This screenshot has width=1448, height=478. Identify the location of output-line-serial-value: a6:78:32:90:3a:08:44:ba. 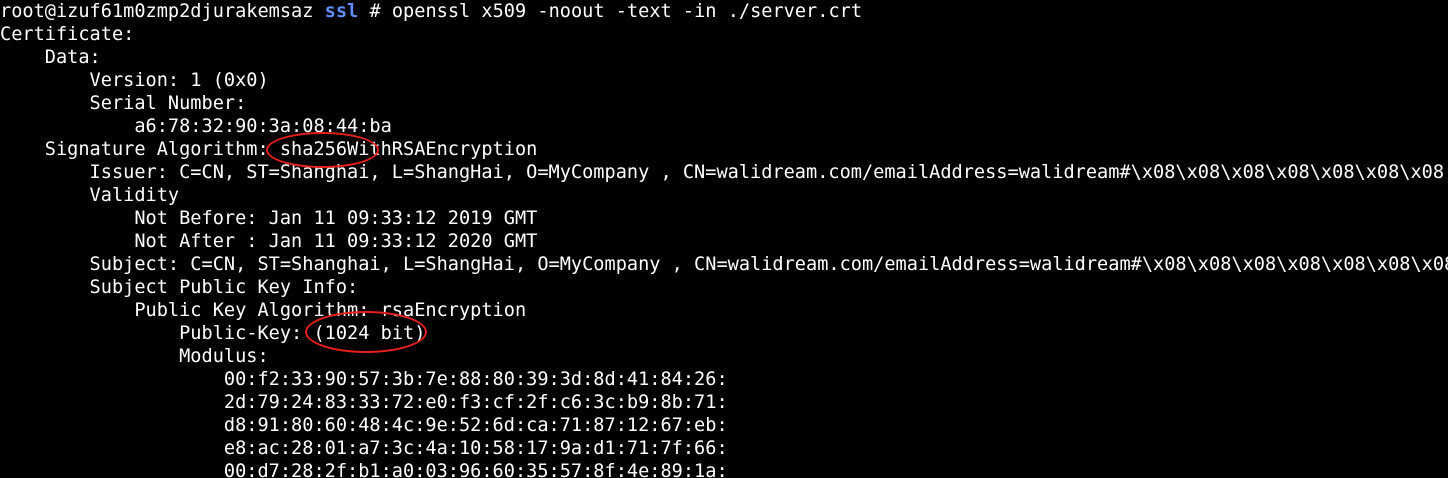
(196, 126).